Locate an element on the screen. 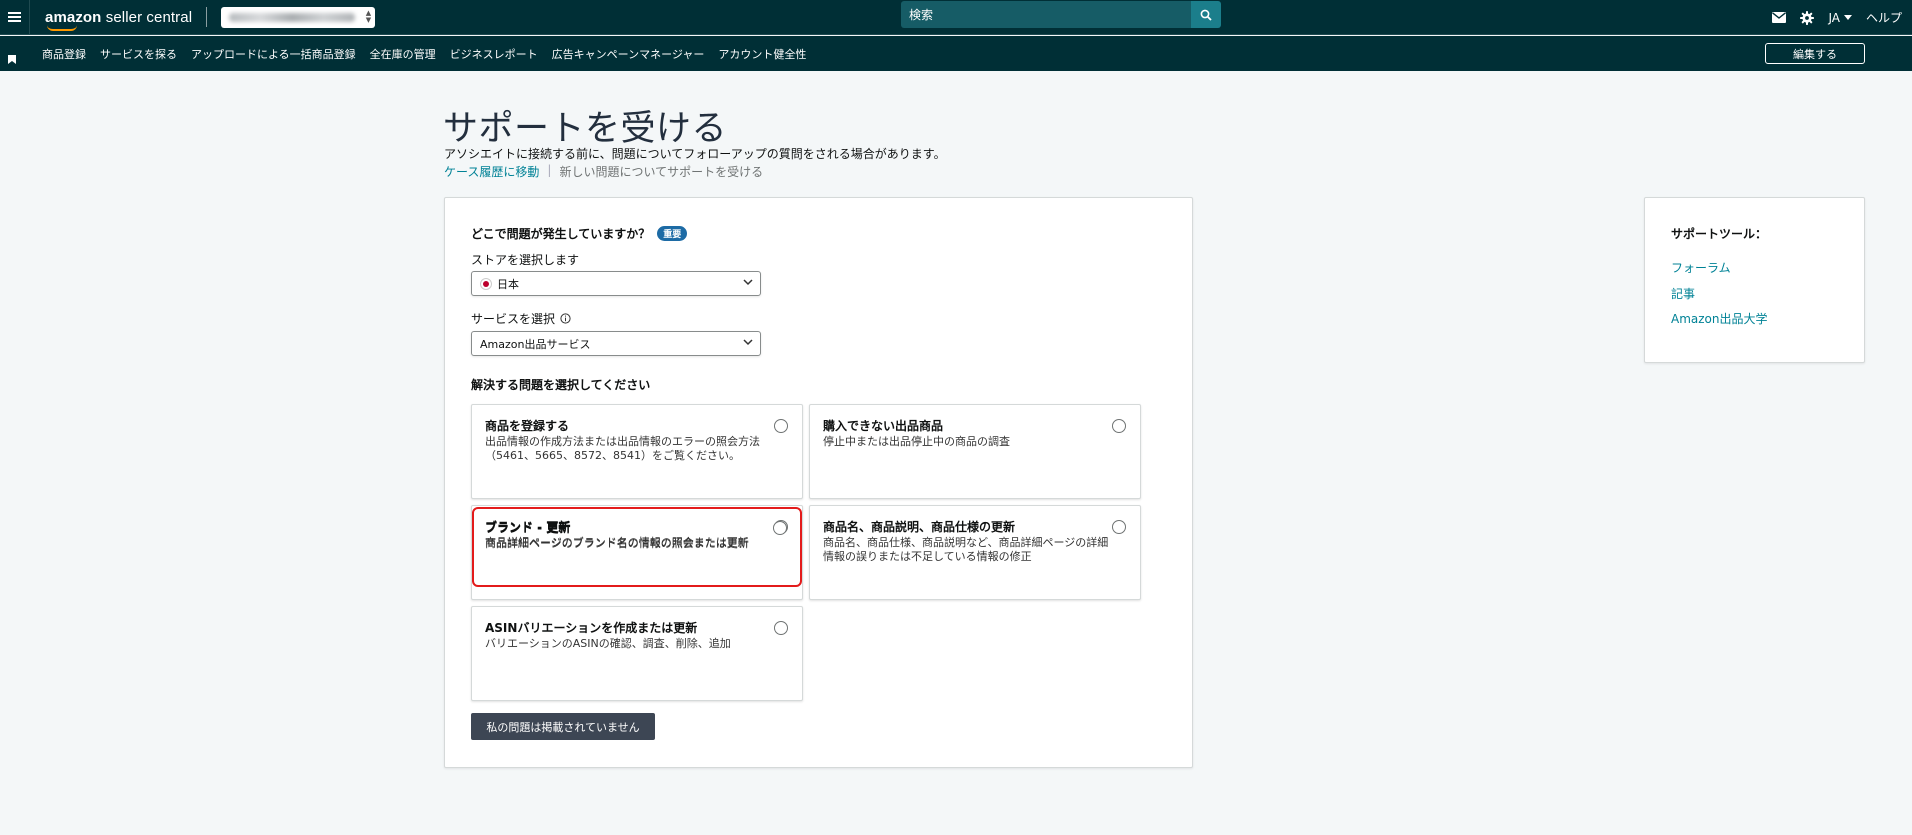  breadcrumb: ケース履歴に移動 | 新しい問題についてサポートを受ける is located at coordinates (603, 171).